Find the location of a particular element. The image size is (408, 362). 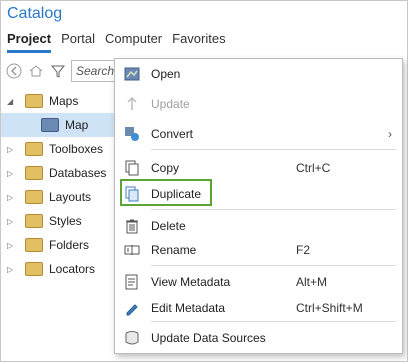

search-input: Search is located at coordinates (94, 71).